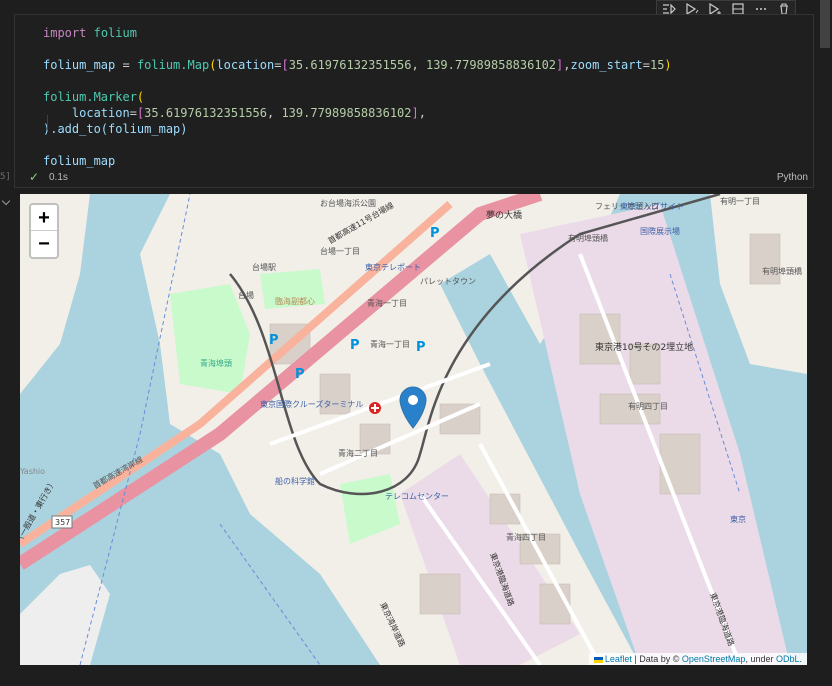  What do you see at coordinates (311, 404) in the screenshot?
I see `map-label: 東京国際クルーズターミナル` at bounding box center [311, 404].